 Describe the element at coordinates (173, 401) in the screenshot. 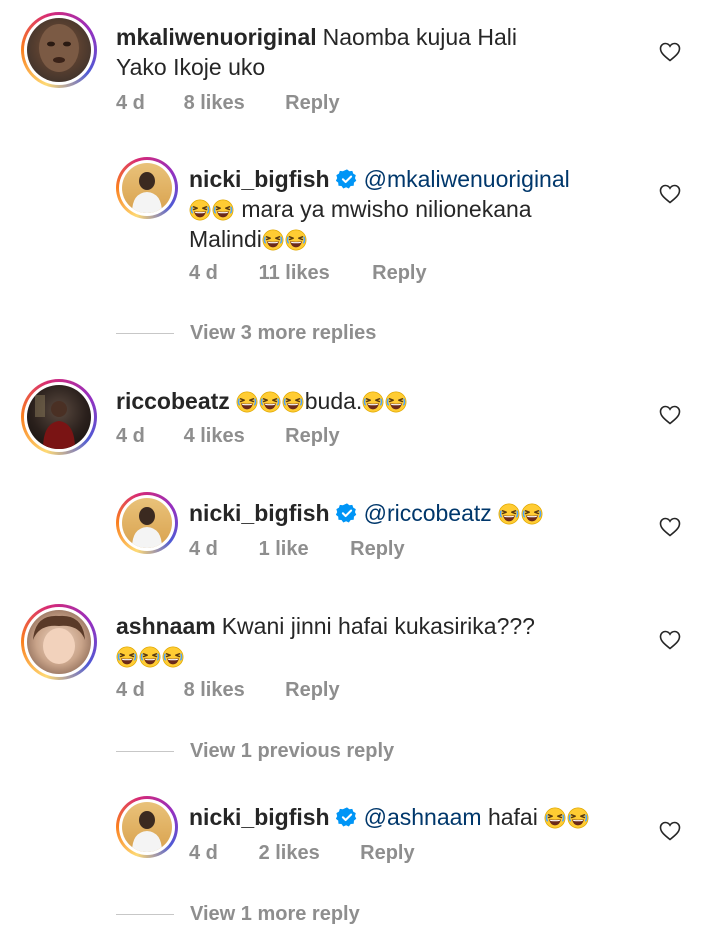

I see `username: riccobeatz` at that location.